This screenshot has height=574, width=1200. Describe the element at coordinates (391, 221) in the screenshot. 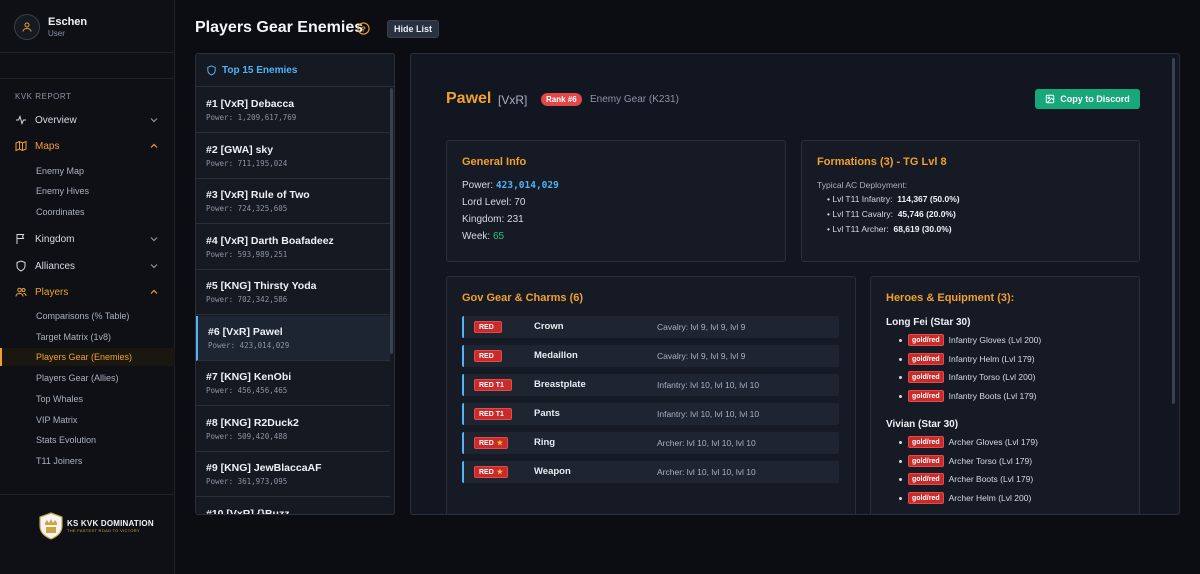

I see `enemy-list-scrollbar` at that location.